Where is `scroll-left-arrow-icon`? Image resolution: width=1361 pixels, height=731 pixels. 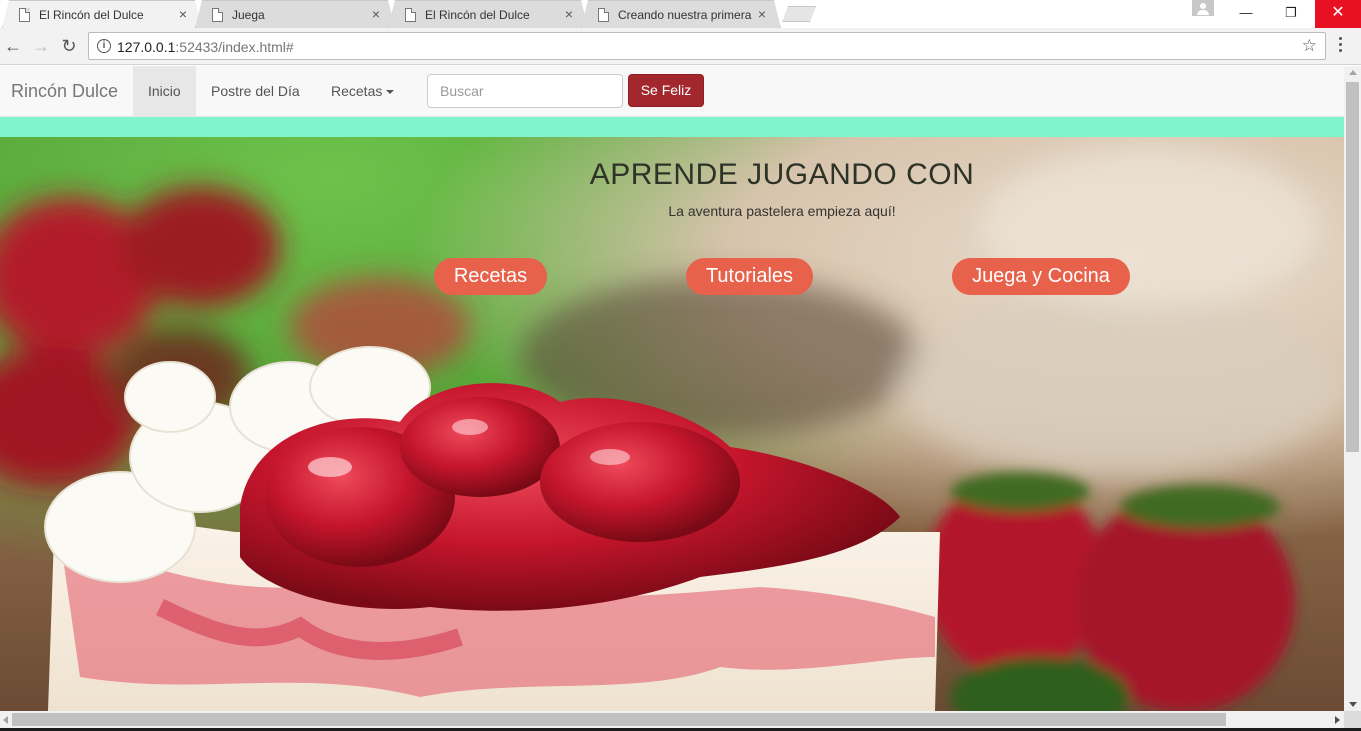 scroll-left-arrow-icon is located at coordinates (5, 720).